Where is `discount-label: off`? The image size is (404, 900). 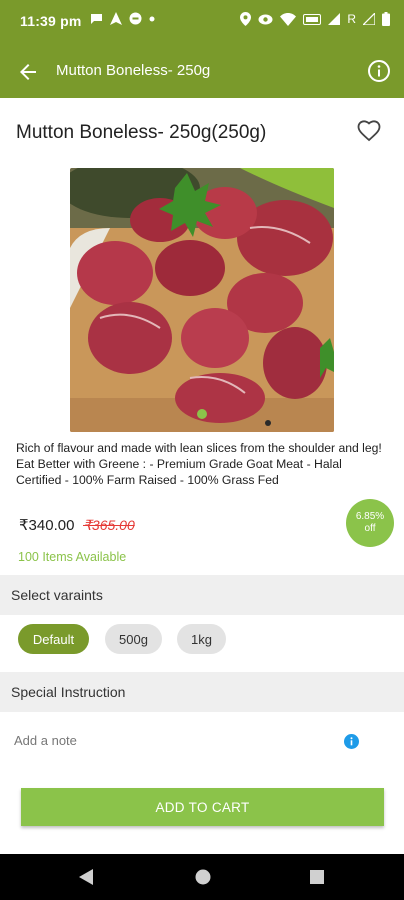 discount-label: off is located at coordinates (370, 528).